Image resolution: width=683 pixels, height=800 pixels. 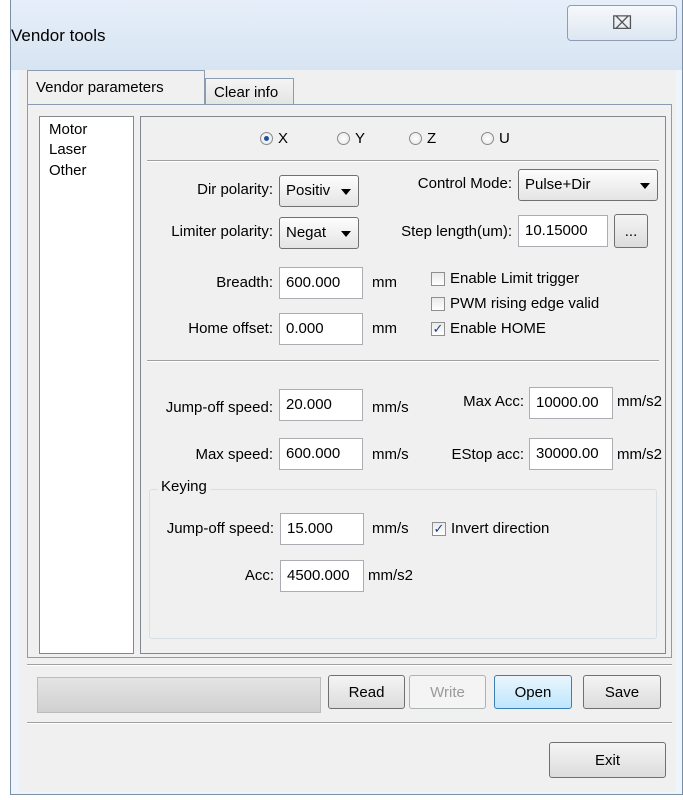 What do you see at coordinates (68, 170) in the screenshot?
I see `list-item-other: Other` at bounding box center [68, 170].